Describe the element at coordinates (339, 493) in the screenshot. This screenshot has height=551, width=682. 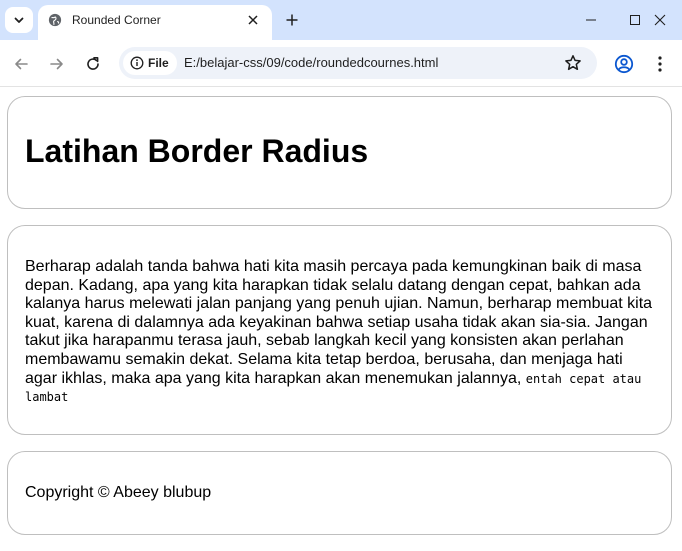
I see `footer-box: Copyright © Abeey blubup` at that location.